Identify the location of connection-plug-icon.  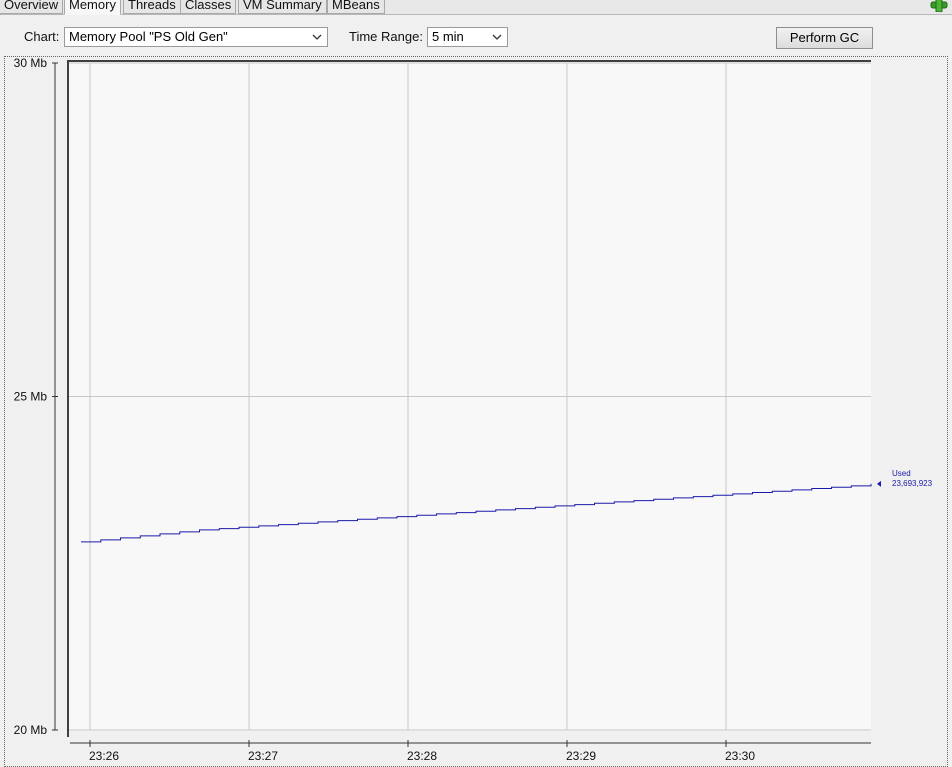
(939, 6).